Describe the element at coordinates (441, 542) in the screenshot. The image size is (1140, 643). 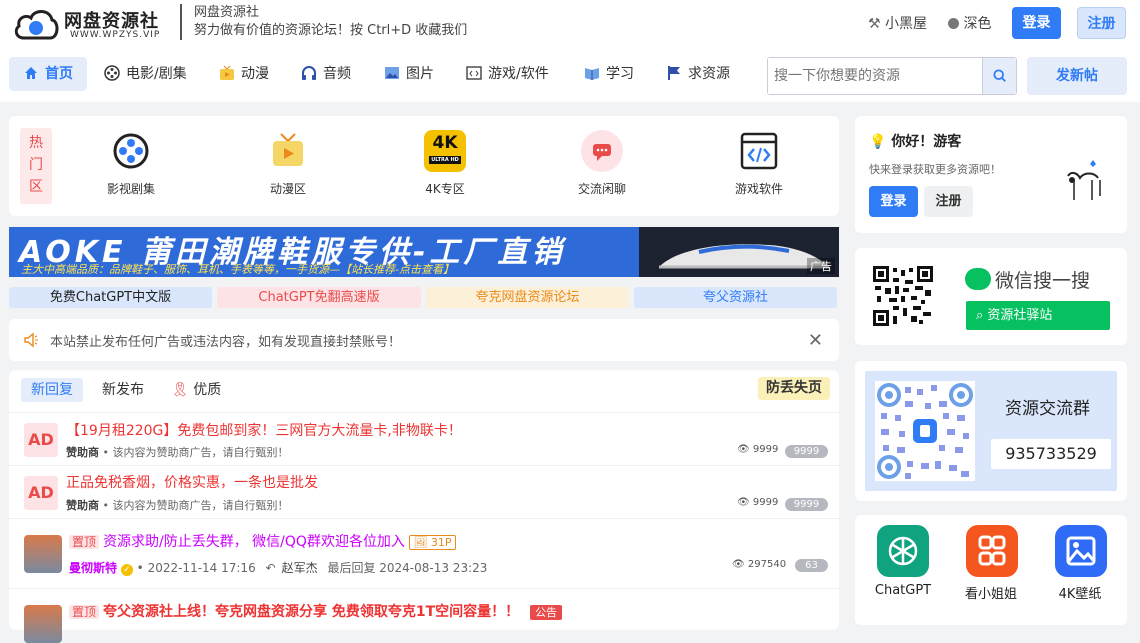
I see `attachment-count: 31P` at that location.